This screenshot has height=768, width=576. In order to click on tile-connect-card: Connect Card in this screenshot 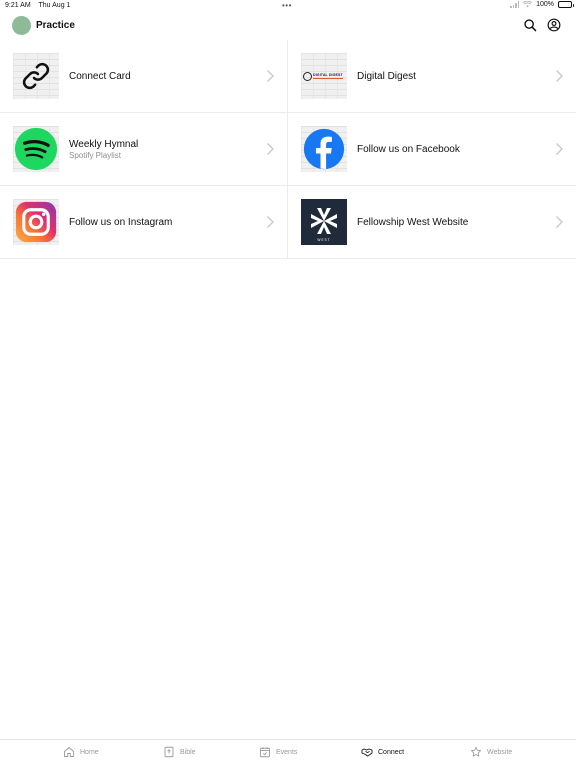, I will do `click(144, 76)`.